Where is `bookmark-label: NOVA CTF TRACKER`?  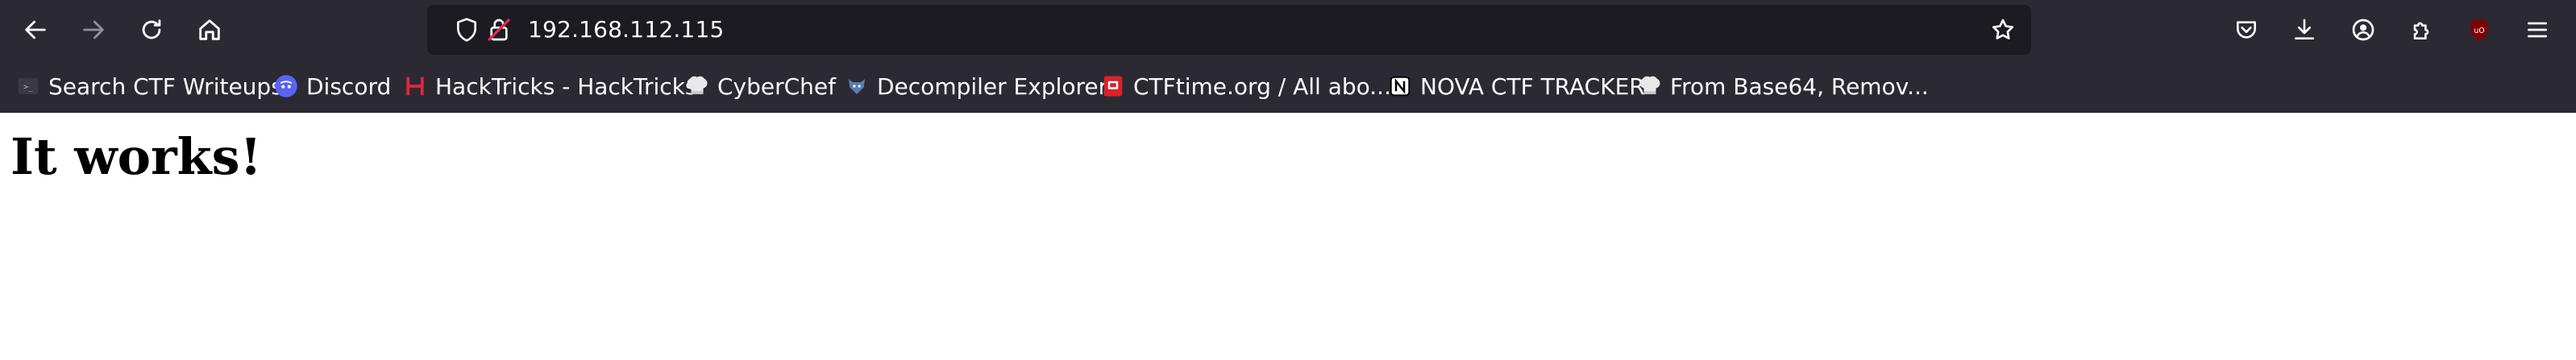 bookmark-label: NOVA CTF TRACKER is located at coordinates (1532, 86).